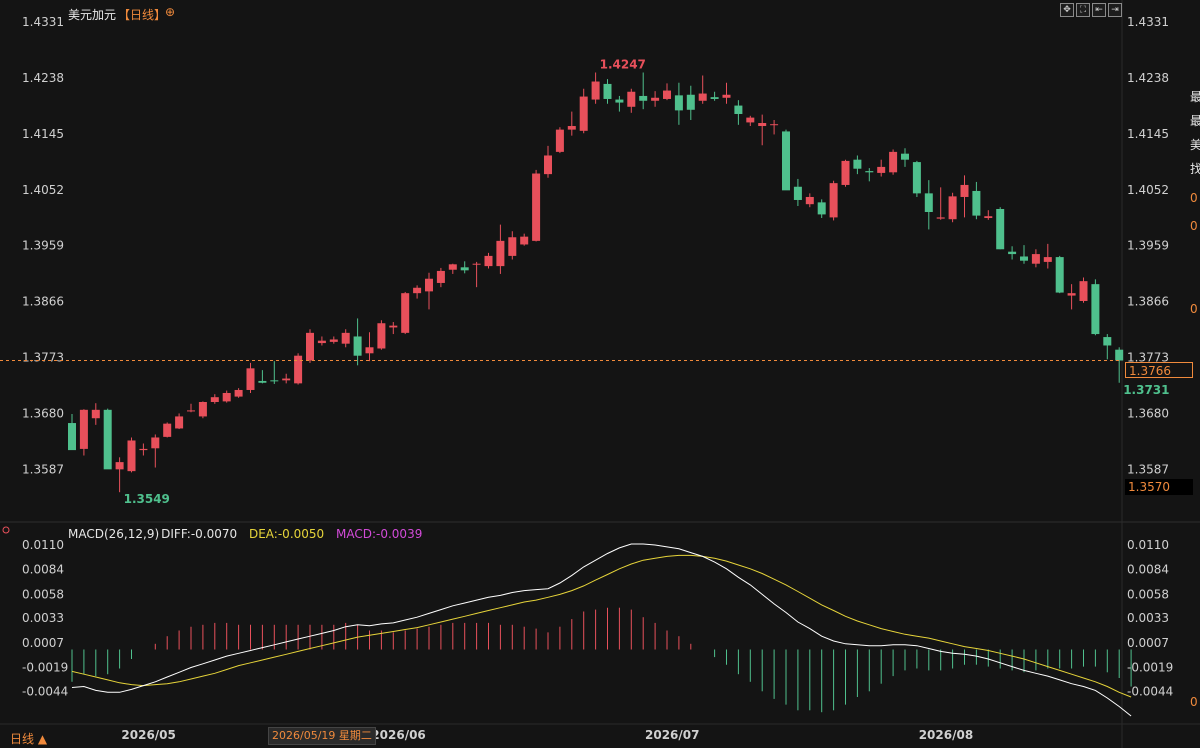 The width and height of the screenshot is (1200, 748). I want to click on recent-low-label: 1.3731, so click(1146, 390).